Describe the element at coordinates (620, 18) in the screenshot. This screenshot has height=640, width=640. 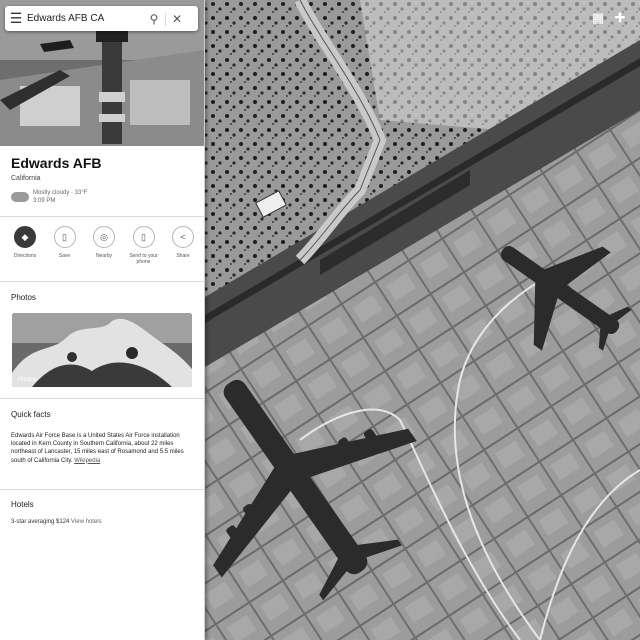
I see `apps-icon: ✚` at that location.